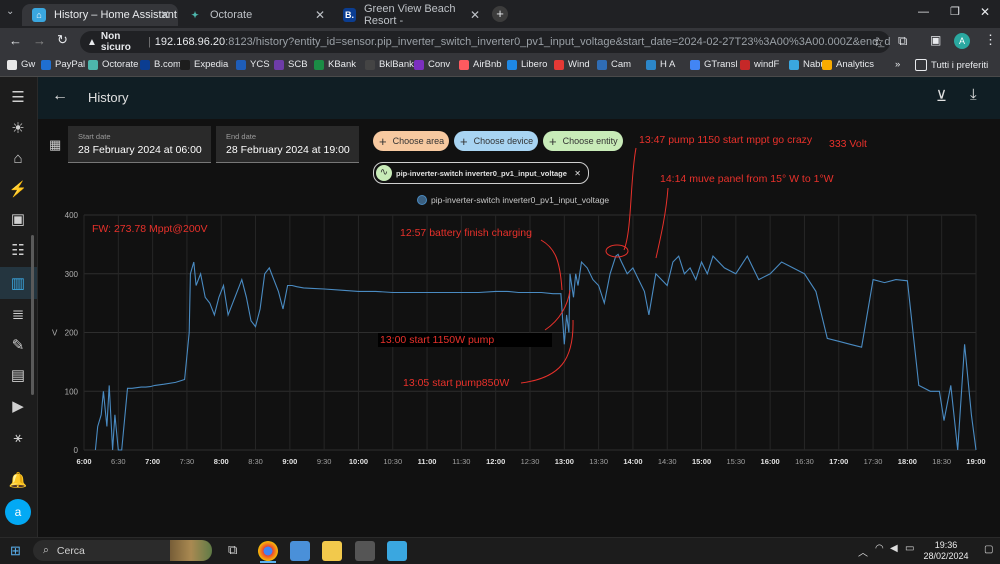 The image size is (1000, 564). What do you see at coordinates (572, 64) in the screenshot?
I see `bookmark-item: Wind` at bounding box center [572, 64].